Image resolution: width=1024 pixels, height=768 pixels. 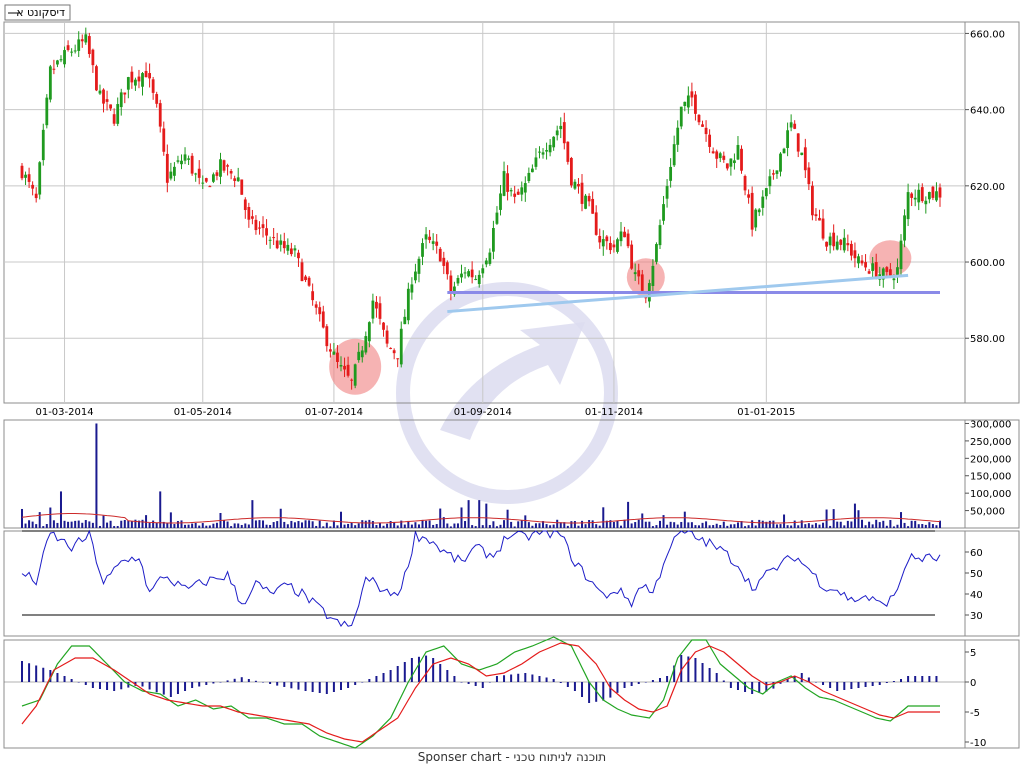 I want to click on legend-box: דיסקונט א, so click(x=37, y=12).